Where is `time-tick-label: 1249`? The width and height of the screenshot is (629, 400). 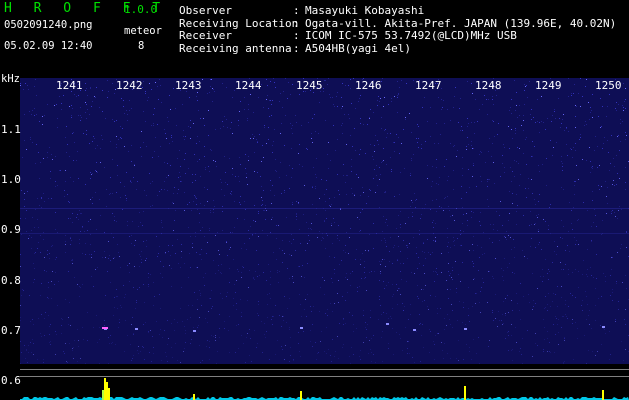 time-tick-label: 1249 is located at coordinates (548, 85).